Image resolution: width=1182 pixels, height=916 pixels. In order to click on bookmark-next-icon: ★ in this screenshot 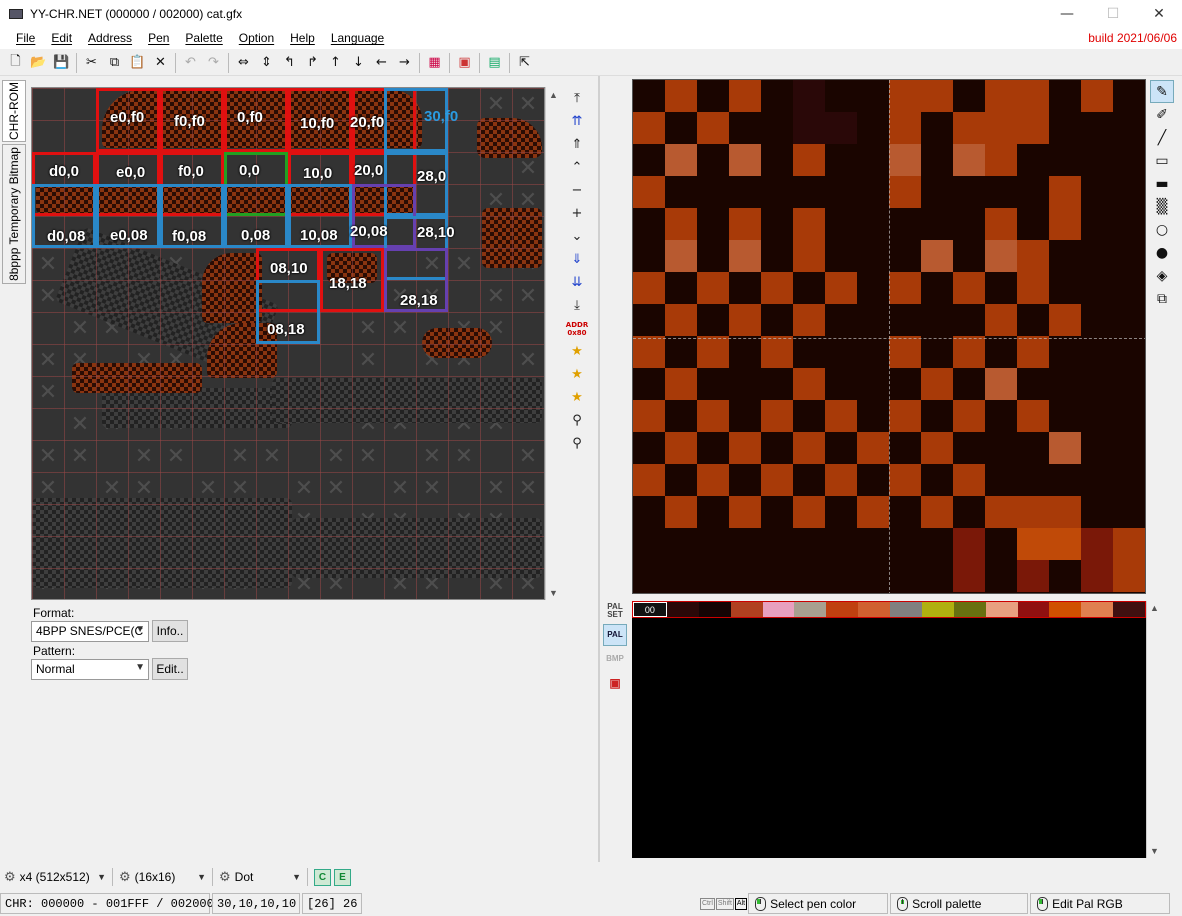, I will do `click(577, 397)`.